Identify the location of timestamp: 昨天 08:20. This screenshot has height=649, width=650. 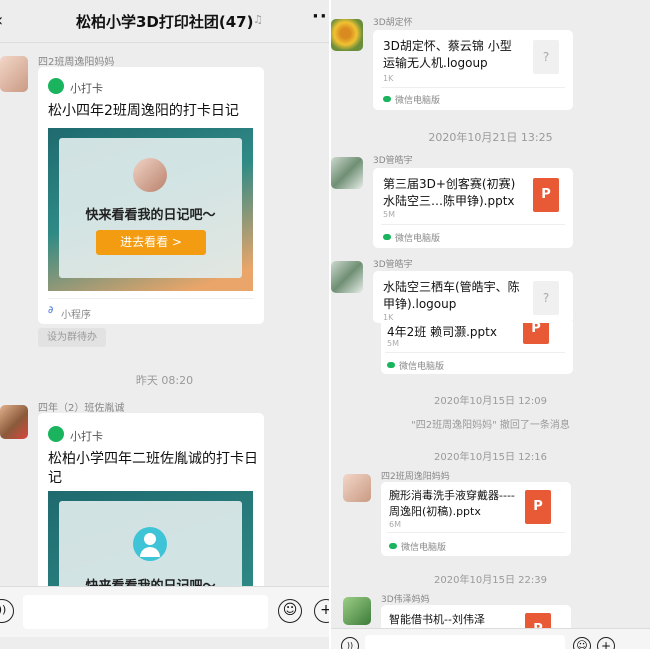
(164, 380).